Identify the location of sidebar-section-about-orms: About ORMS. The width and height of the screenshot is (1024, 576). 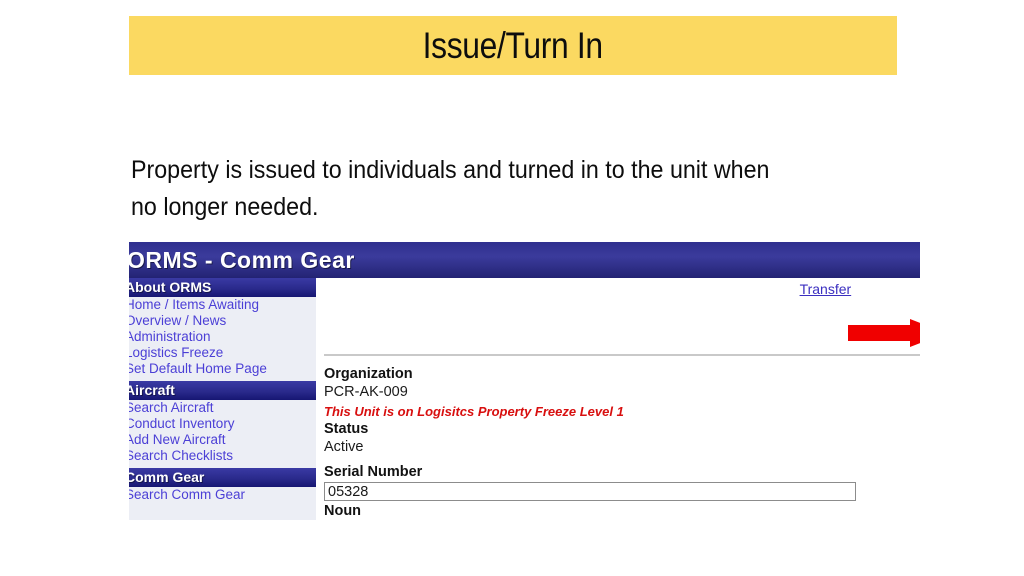
(222, 287).